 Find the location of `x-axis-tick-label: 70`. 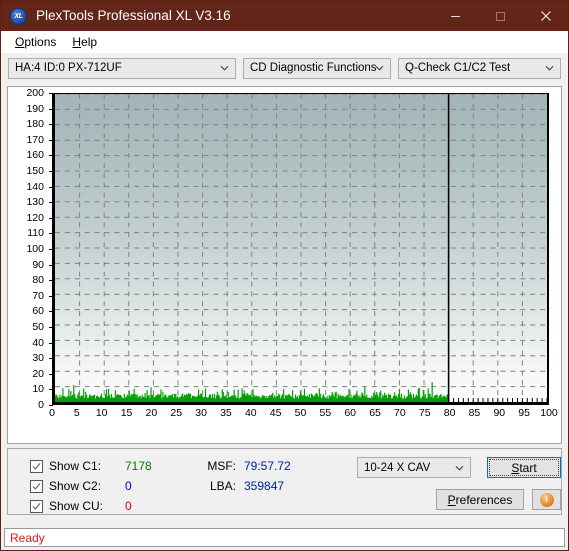

x-axis-tick-label: 70 is located at coordinates (400, 413).